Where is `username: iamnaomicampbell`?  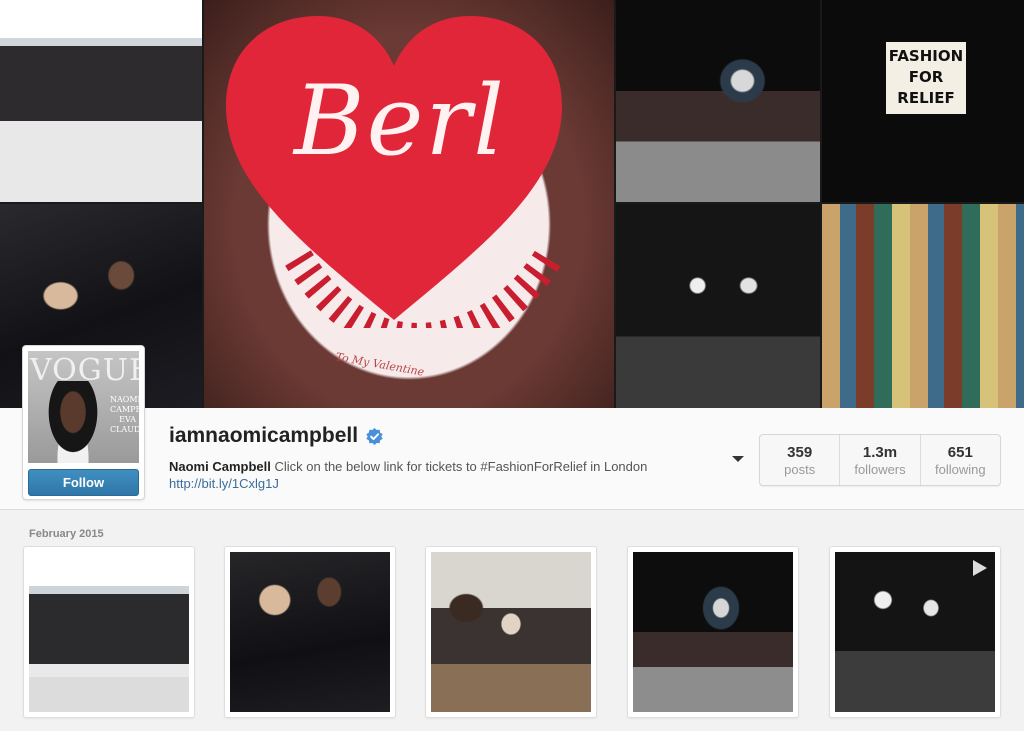
username: iamnaomicampbell is located at coordinates (263, 436).